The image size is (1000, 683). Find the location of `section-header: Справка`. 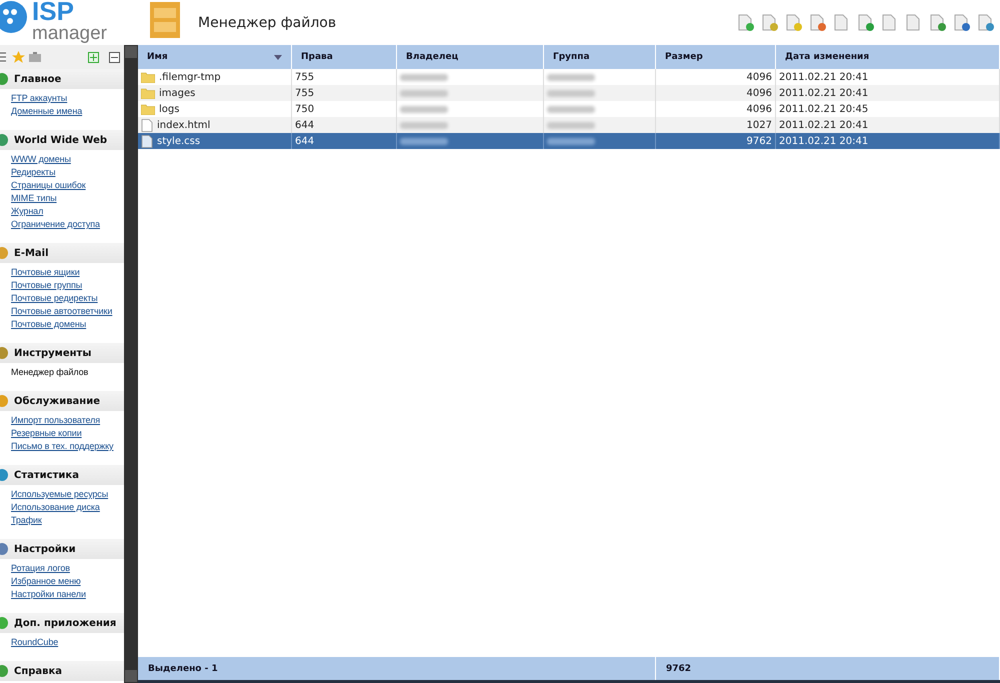

section-header: Справка is located at coordinates (62, 671).